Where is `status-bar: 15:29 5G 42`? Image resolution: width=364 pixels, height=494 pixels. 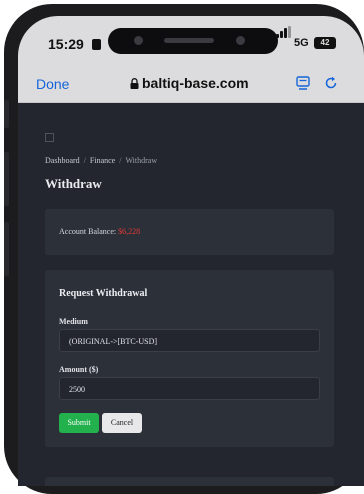
status-bar: 15:29 5G 42 is located at coordinates (191, 40).